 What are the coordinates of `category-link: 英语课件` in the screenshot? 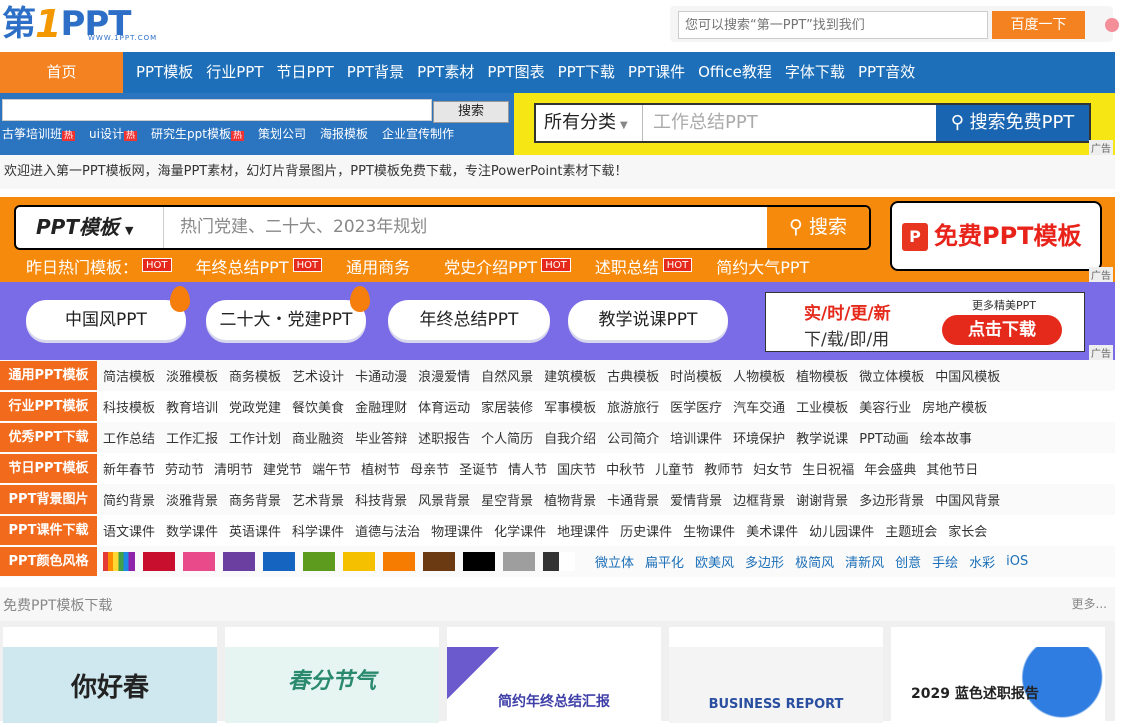 It's located at (255, 530).